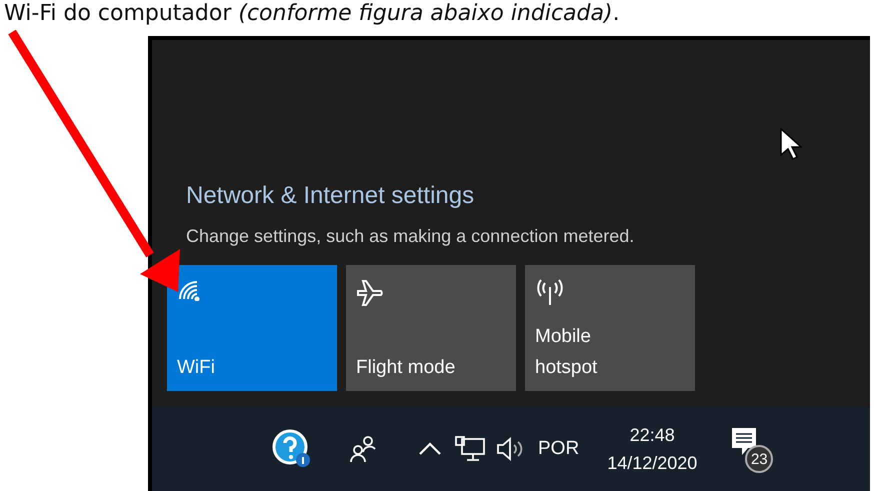 The width and height of the screenshot is (874, 491). What do you see at coordinates (759, 459) in the screenshot?
I see `notification-count: 23` at bounding box center [759, 459].